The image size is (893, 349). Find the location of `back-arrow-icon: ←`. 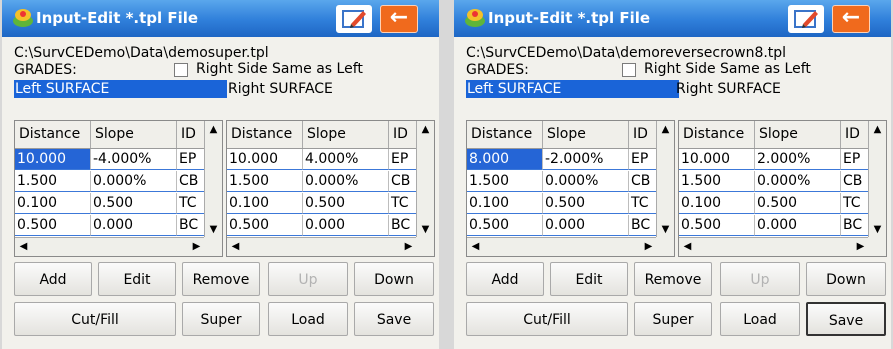

back-arrow-icon: ← is located at coordinates (851, 19).